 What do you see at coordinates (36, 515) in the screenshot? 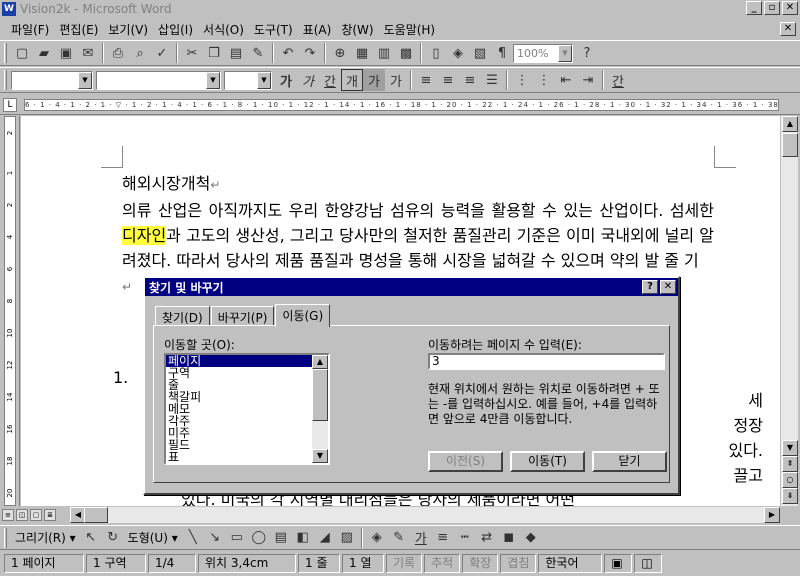
I see `print-layout-icon: ▢` at bounding box center [36, 515].